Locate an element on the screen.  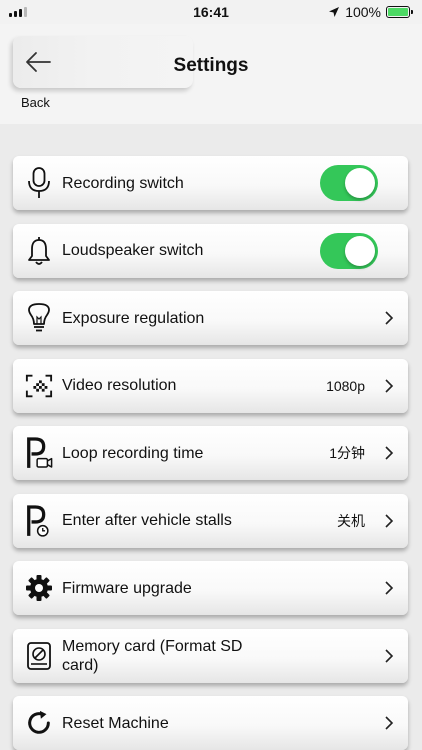
setting-reset-machine: Reset Machine is located at coordinates (210, 723).